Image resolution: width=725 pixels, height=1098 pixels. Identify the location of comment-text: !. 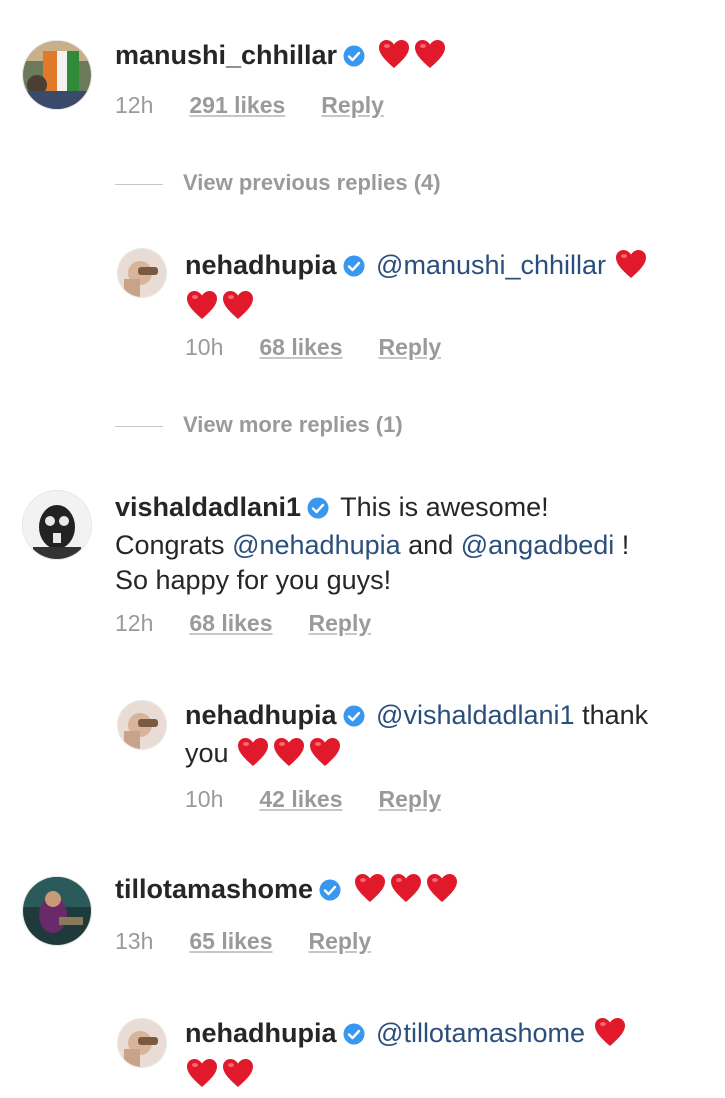
(625, 545).